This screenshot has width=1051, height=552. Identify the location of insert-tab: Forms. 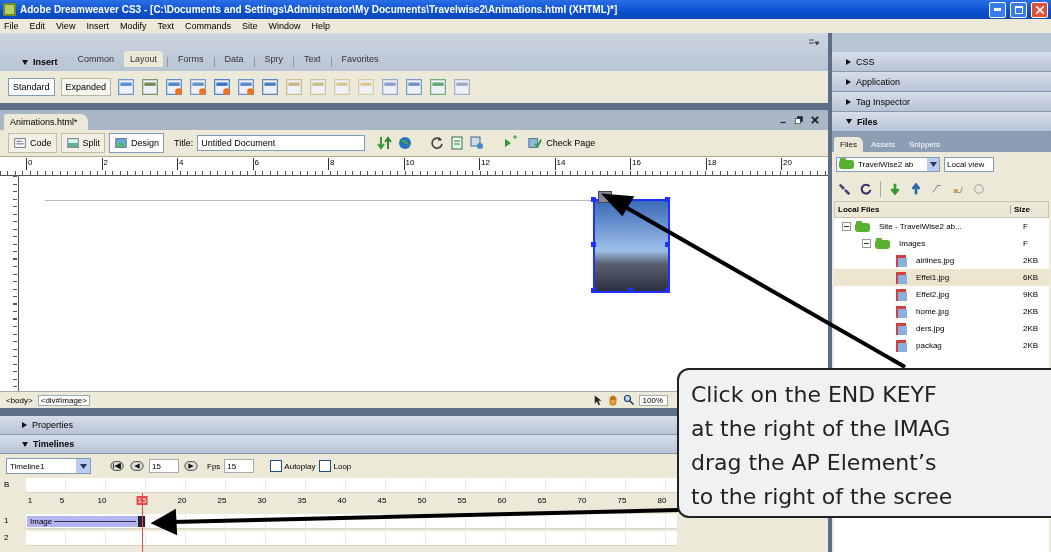
(191, 59).